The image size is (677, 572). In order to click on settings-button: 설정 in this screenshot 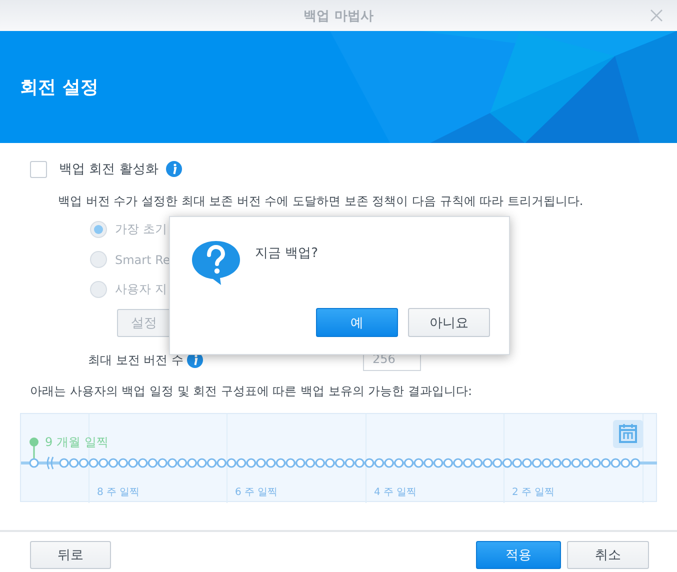, I will do `click(144, 323)`.